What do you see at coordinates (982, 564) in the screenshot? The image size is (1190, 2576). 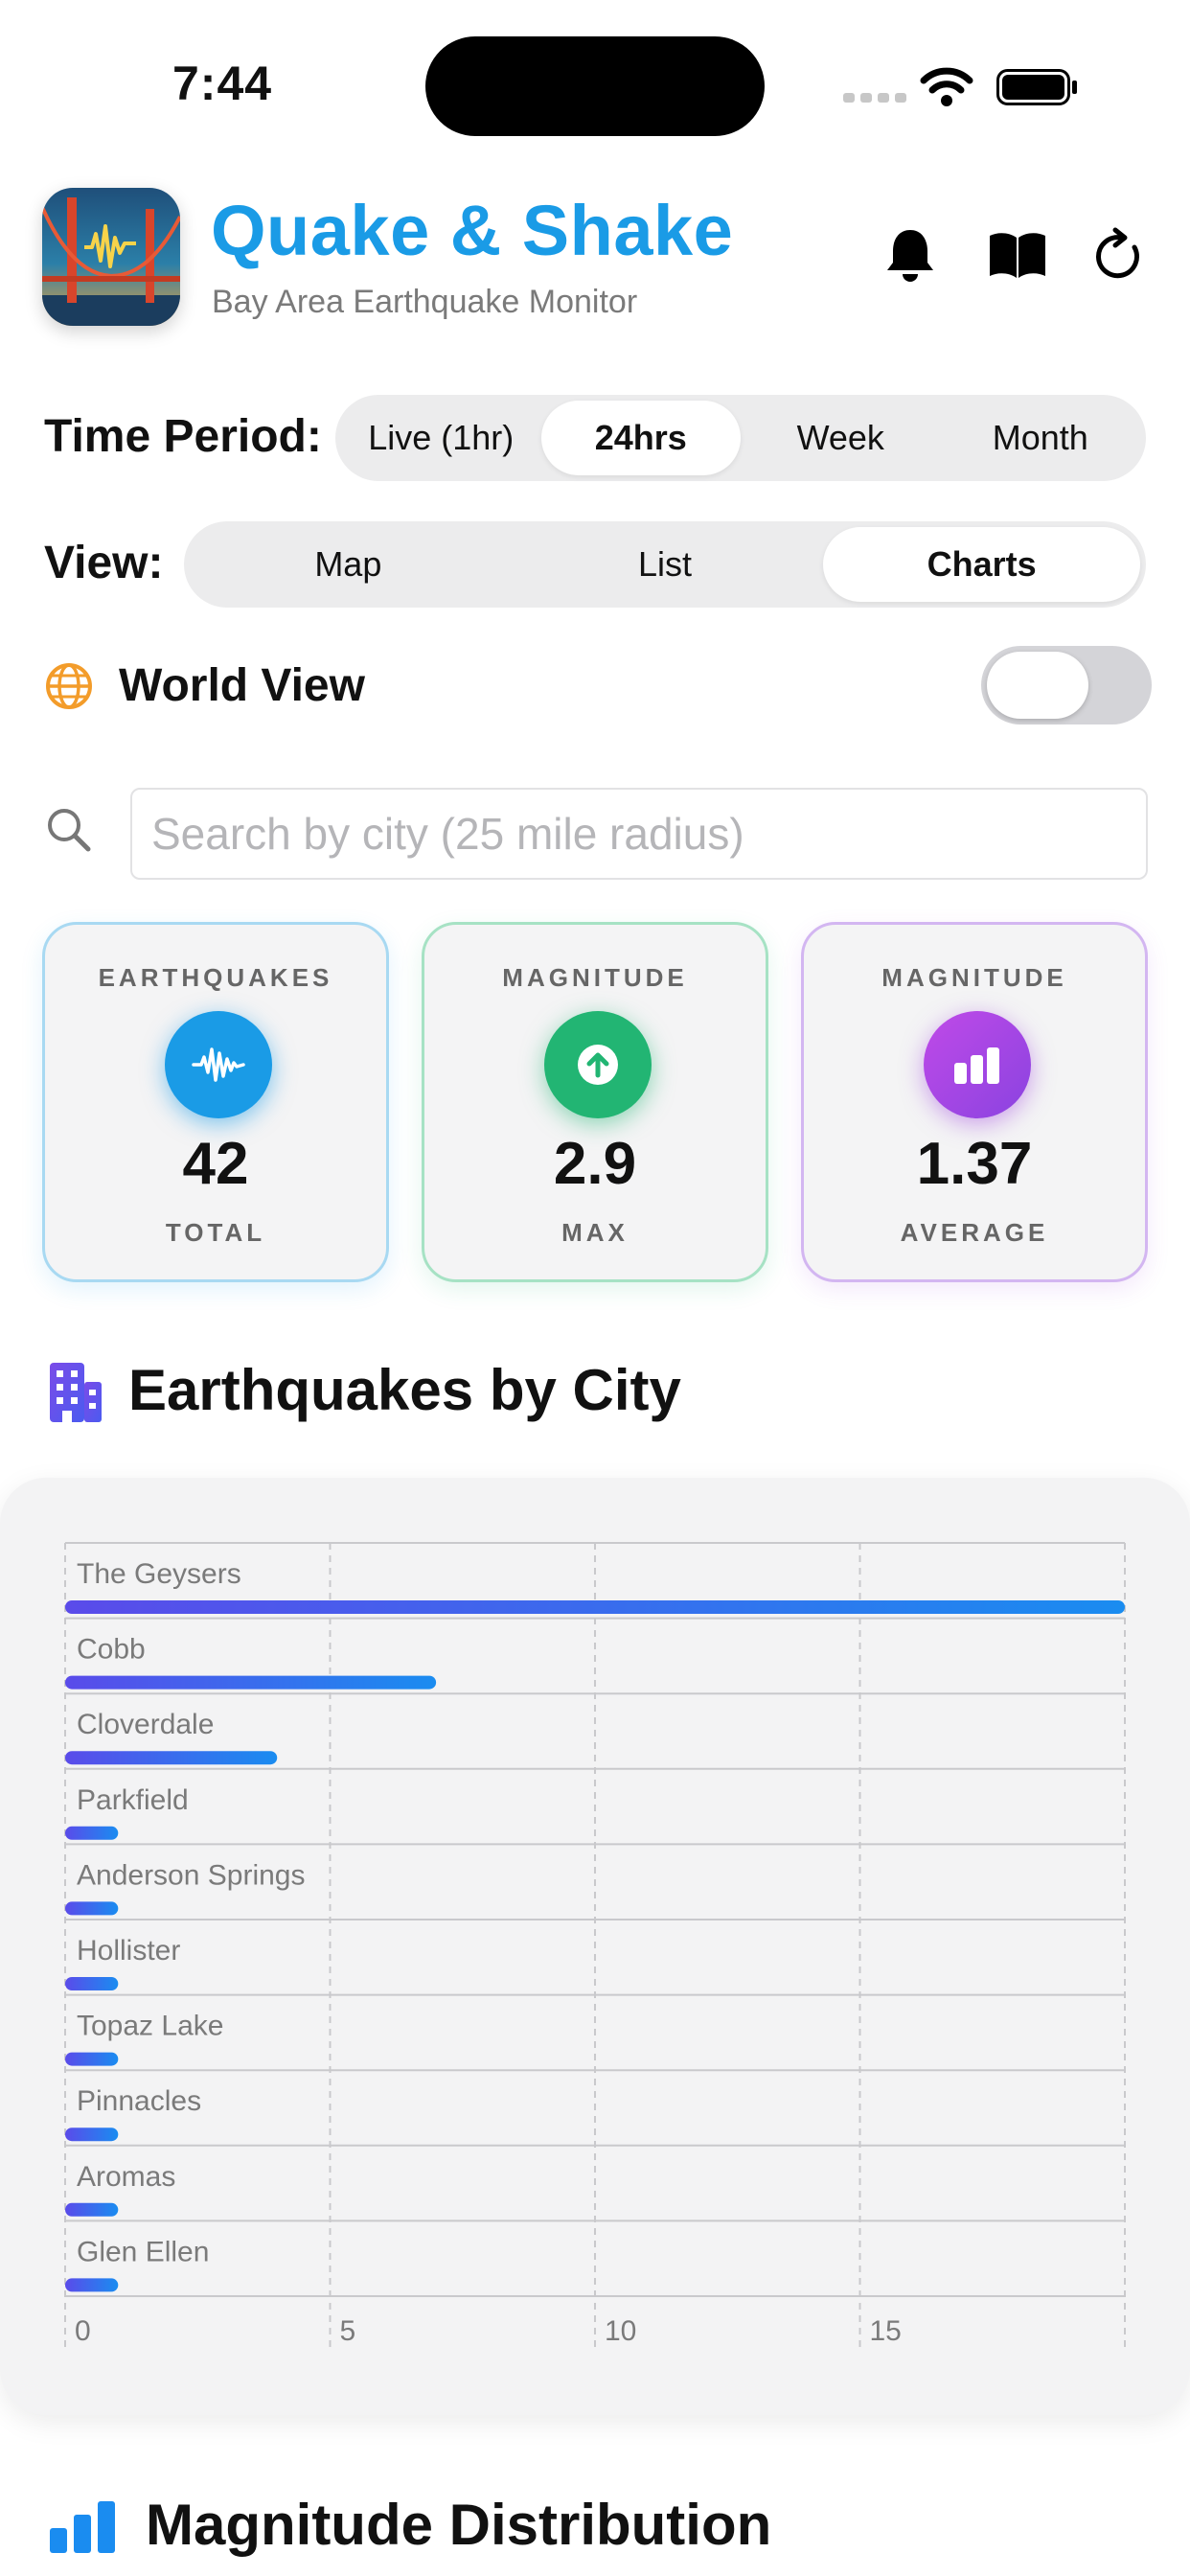 I see `view-option-charts: Charts` at bounding box center [982, 564].